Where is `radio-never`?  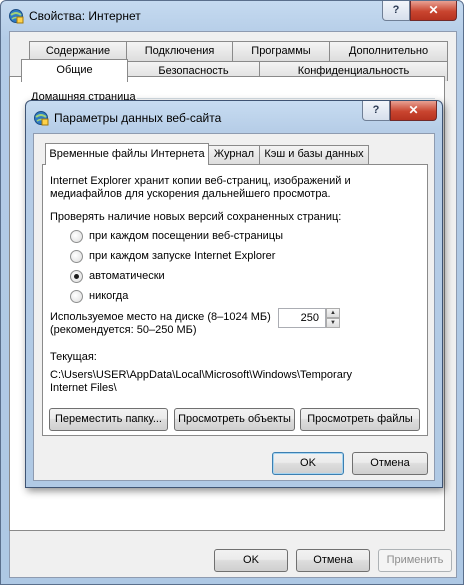
radio-never is located at coordinates (76, 296).